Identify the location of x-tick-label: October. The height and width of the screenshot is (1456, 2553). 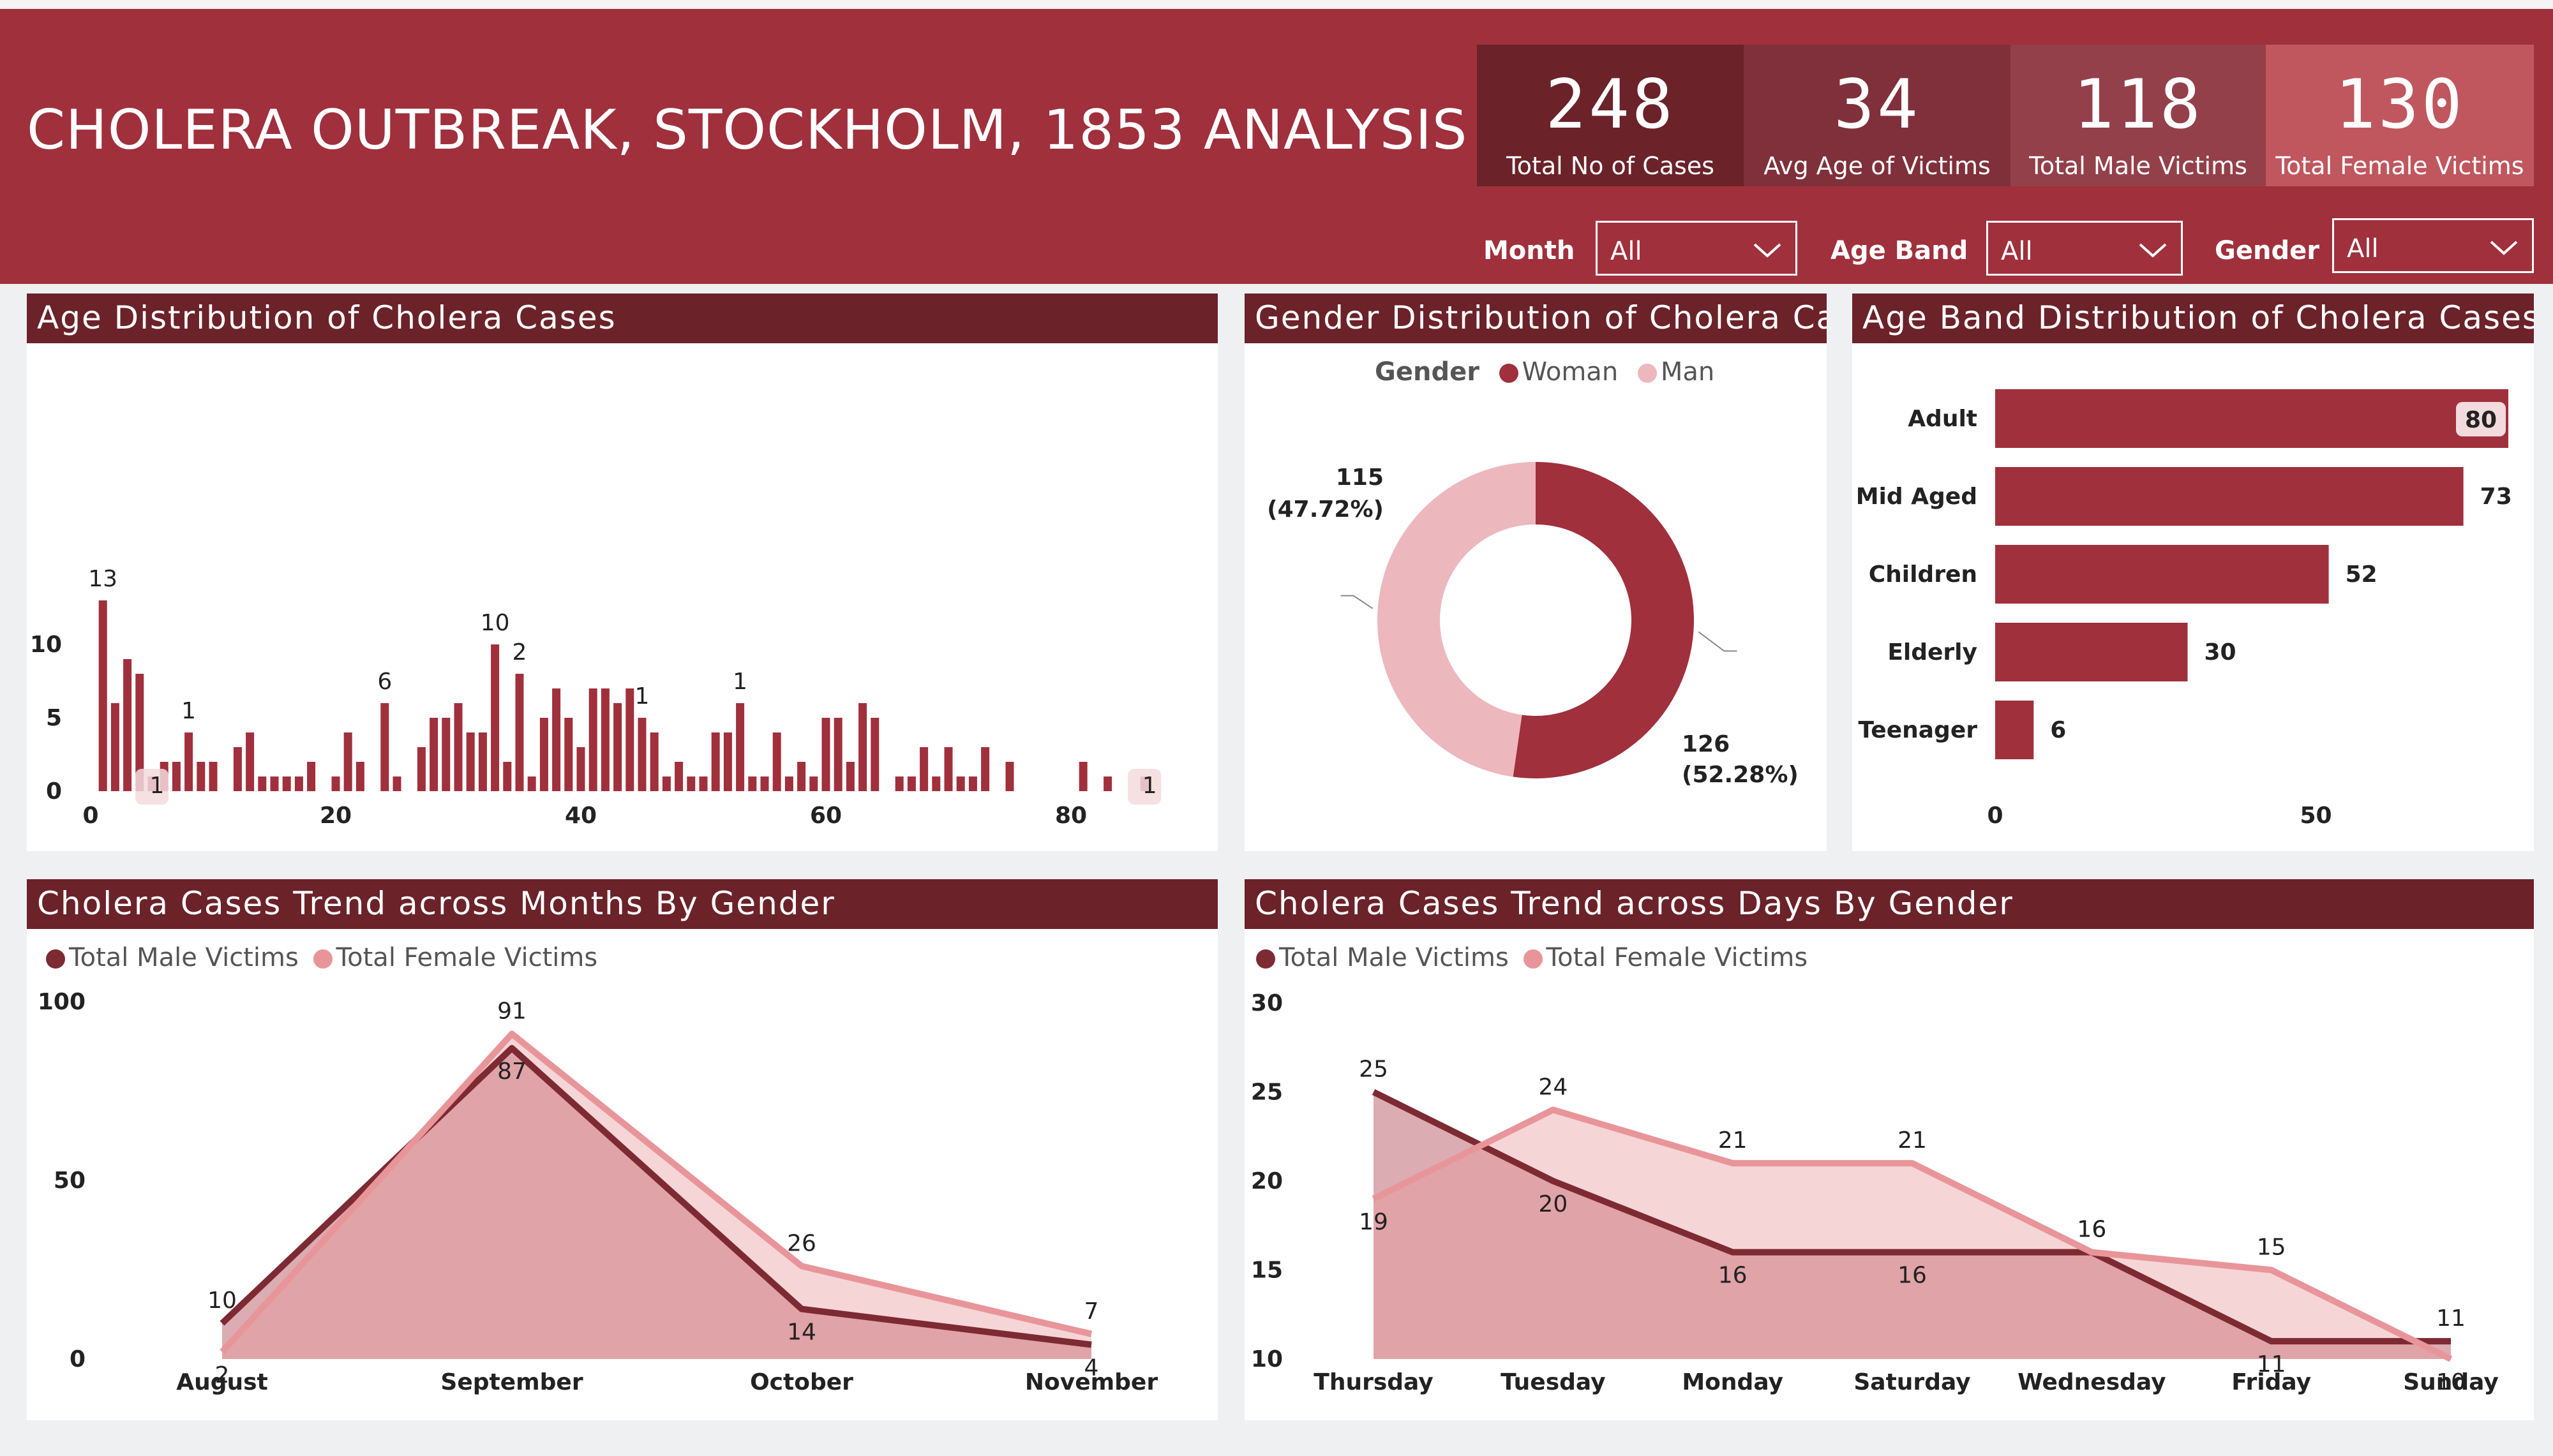
(801, 1382).